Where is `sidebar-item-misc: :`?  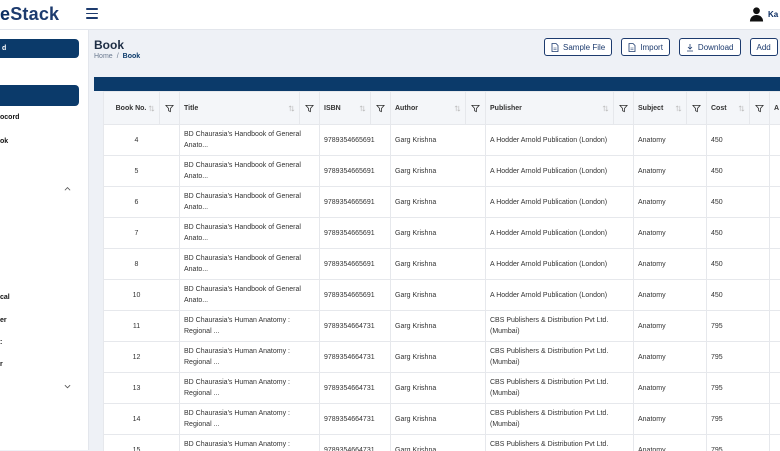 sidebar-item-misc: : is located at coordinates (1, 342).